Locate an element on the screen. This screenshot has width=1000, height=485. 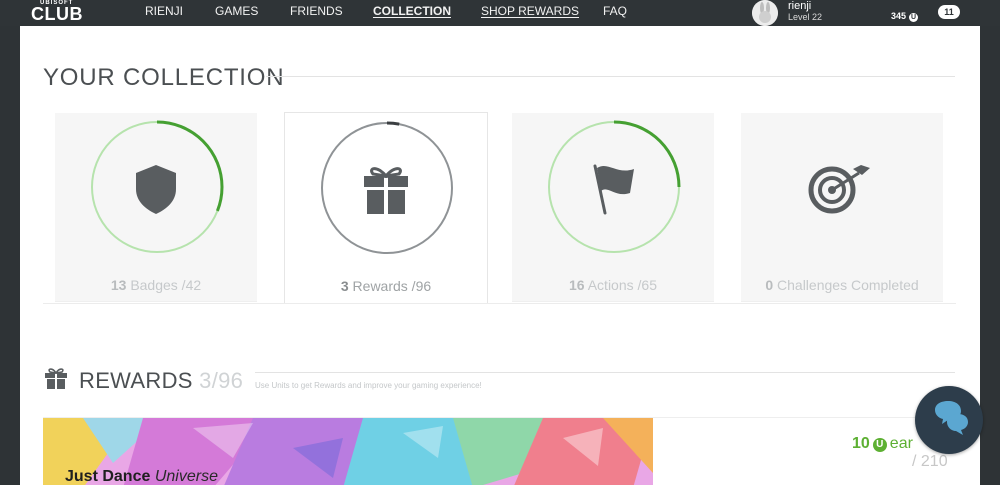
nav-item-games: GAMES is located at coordinates (236, 11).